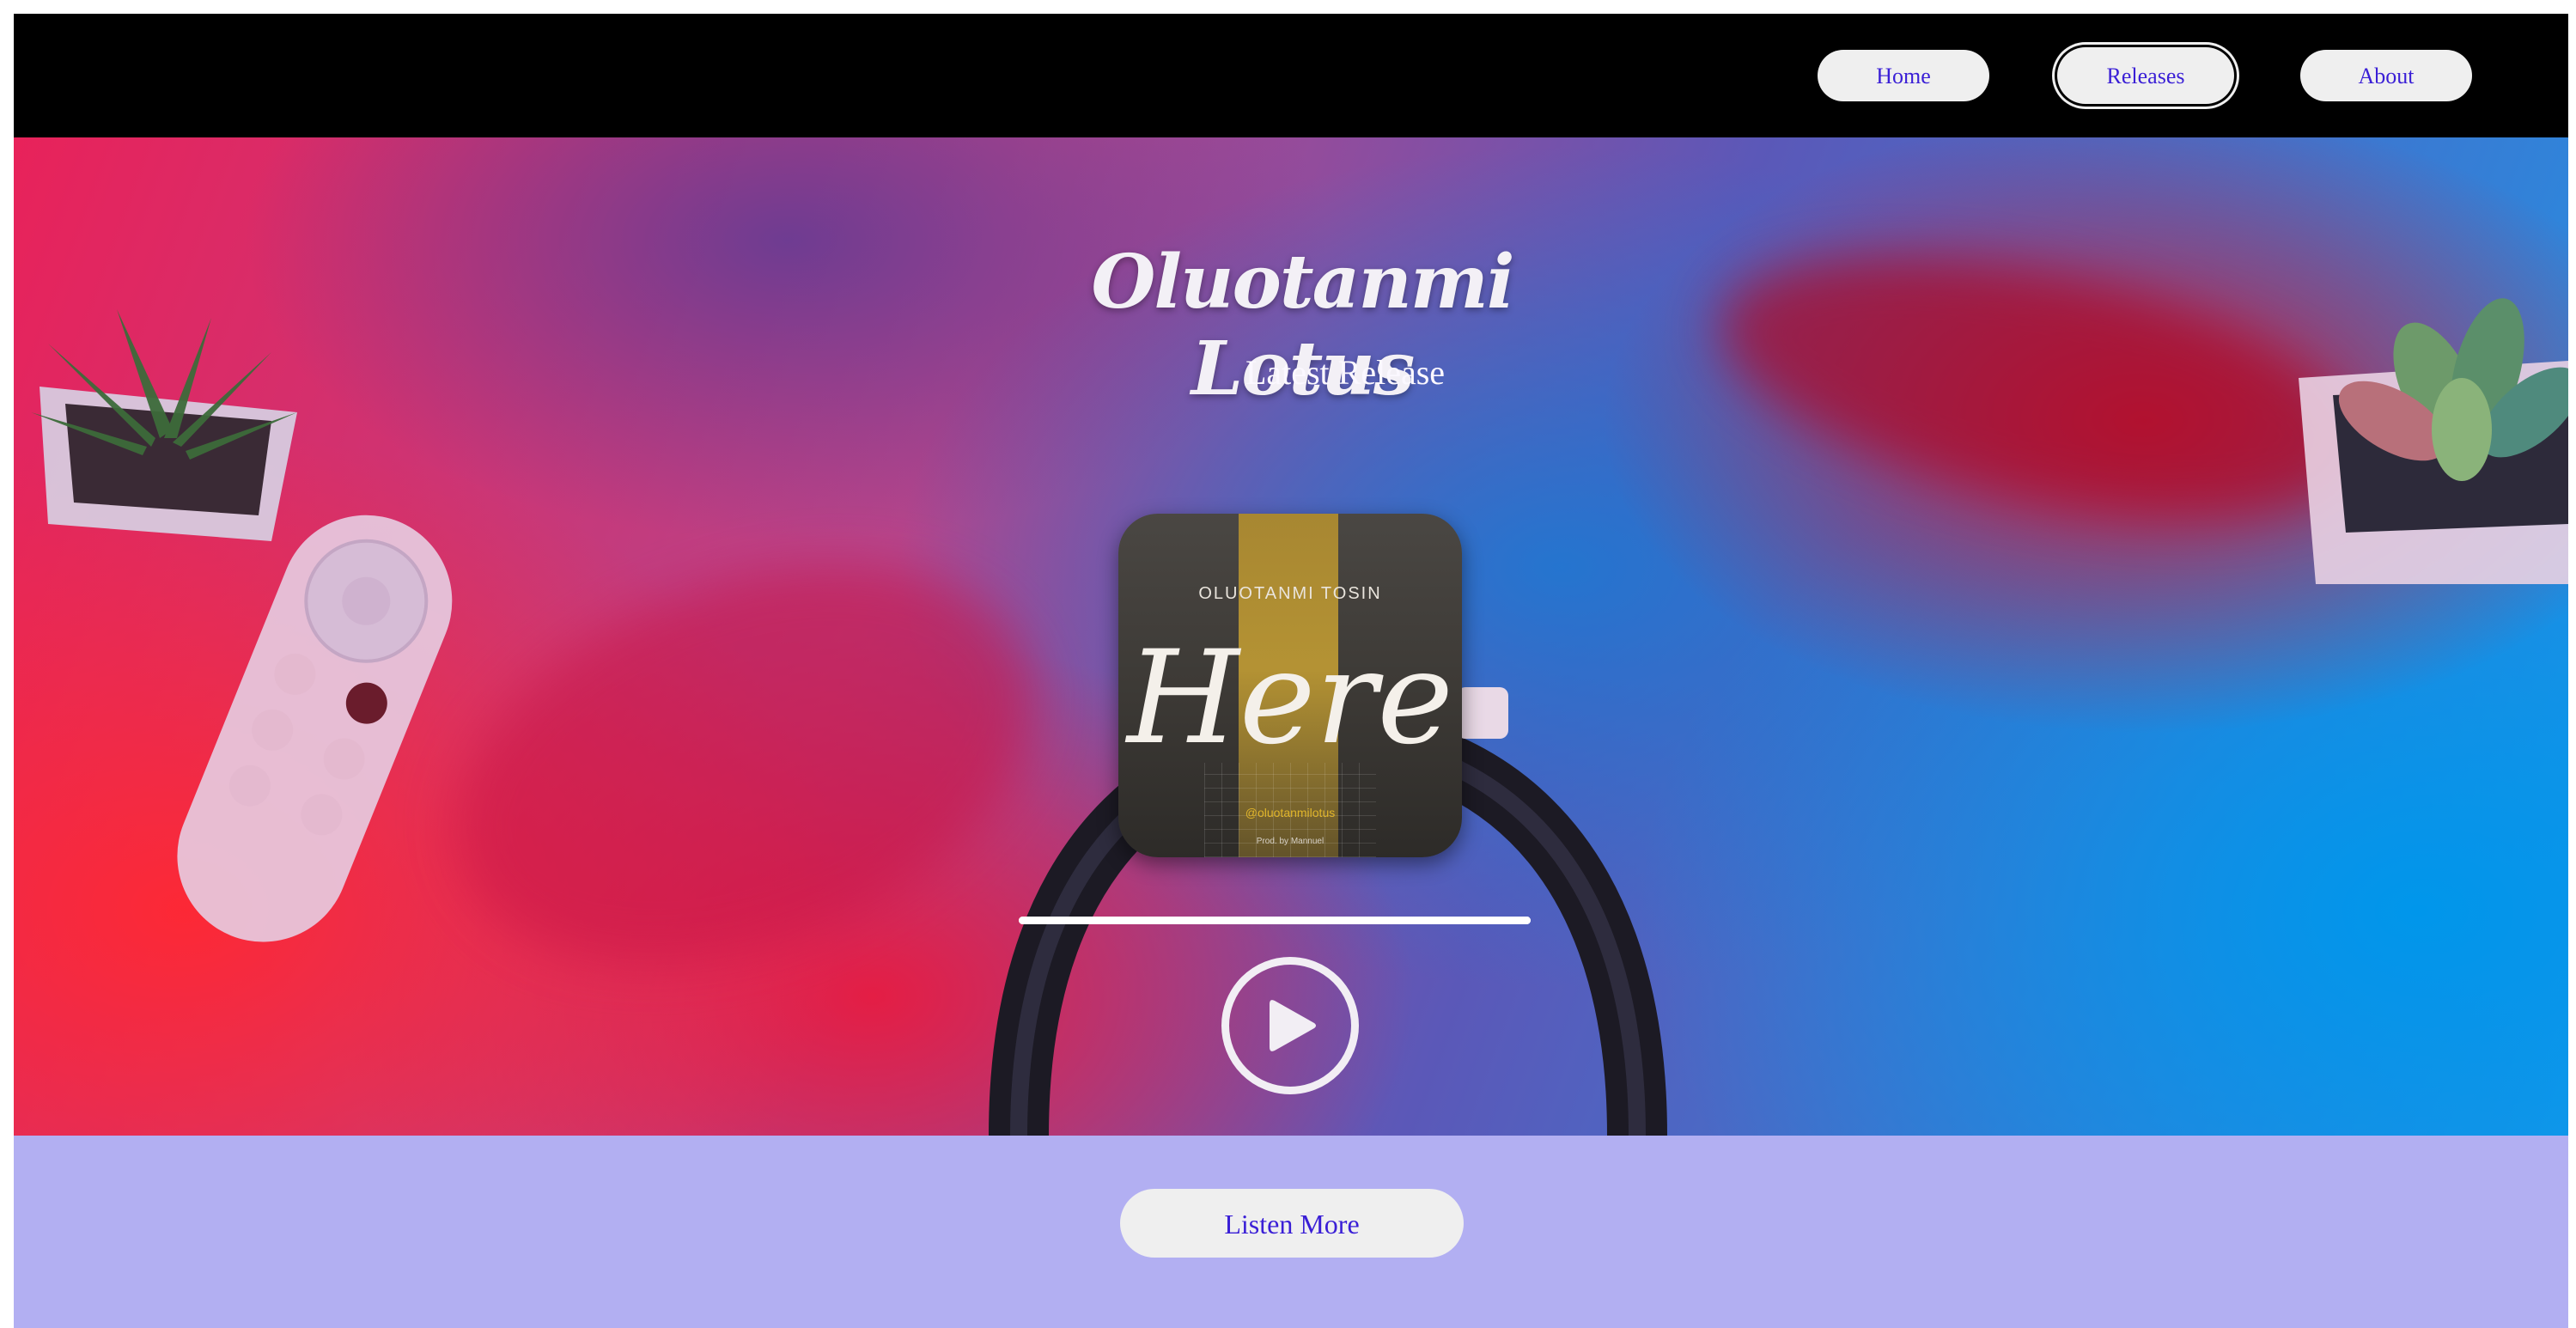 The height and width of the screenshot is (1328, 2576). Describe the element at coordinates (2386, 76) in the screenshot. I see `nav-about-button: About` at that location.